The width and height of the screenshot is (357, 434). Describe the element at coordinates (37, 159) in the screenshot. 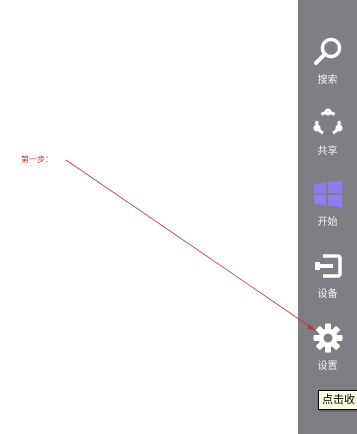

I see `step-label: 第一步：` at that location.